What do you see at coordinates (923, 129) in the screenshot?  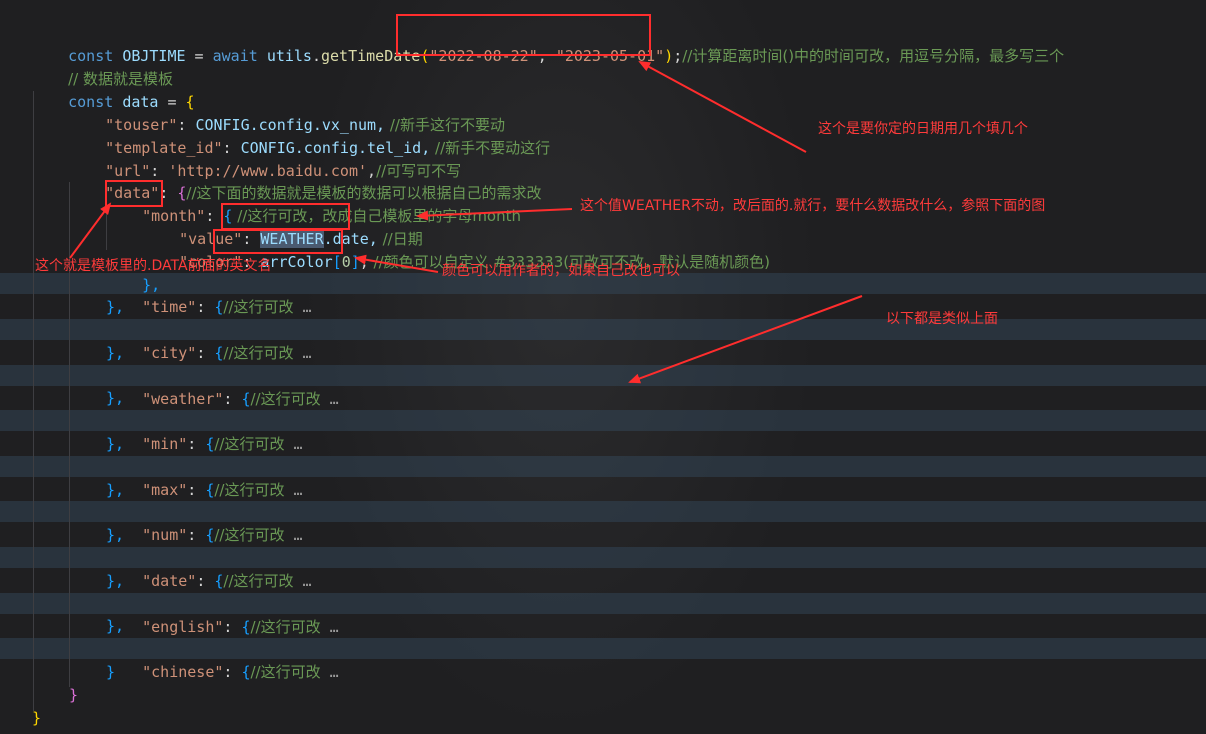 I see `annotation-dates: 这个是要你定的日期用几个填几个` at bounding box center [923, 129].